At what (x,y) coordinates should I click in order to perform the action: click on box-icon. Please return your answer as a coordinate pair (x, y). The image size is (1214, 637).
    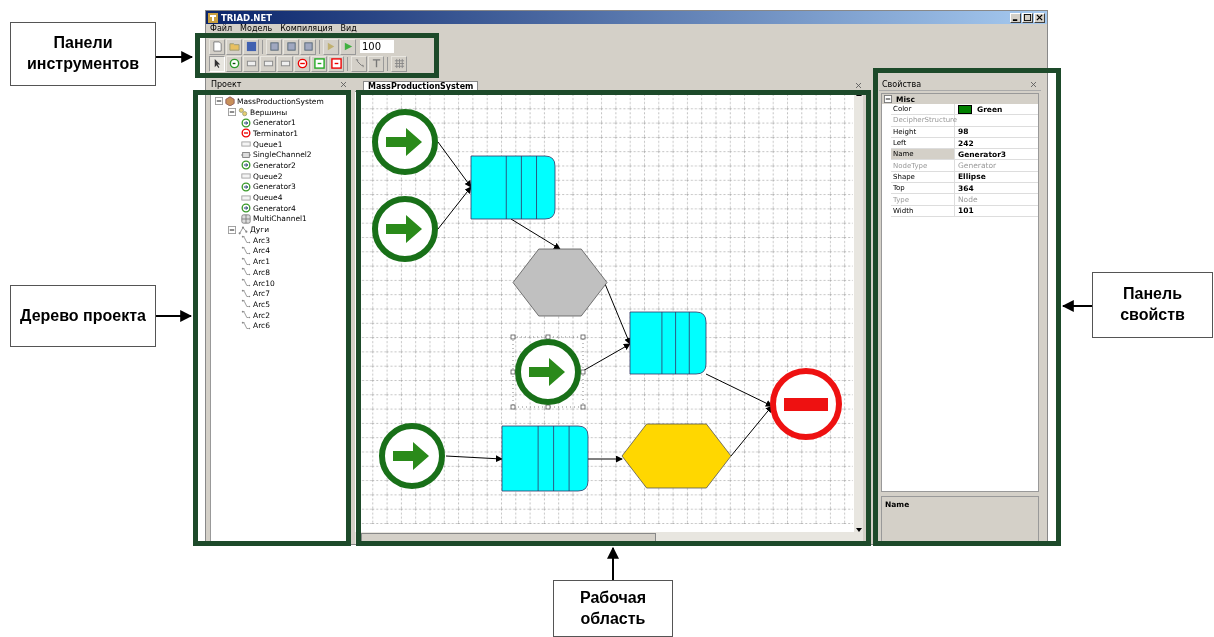
    Looking at the image, I should click on (230, 101).